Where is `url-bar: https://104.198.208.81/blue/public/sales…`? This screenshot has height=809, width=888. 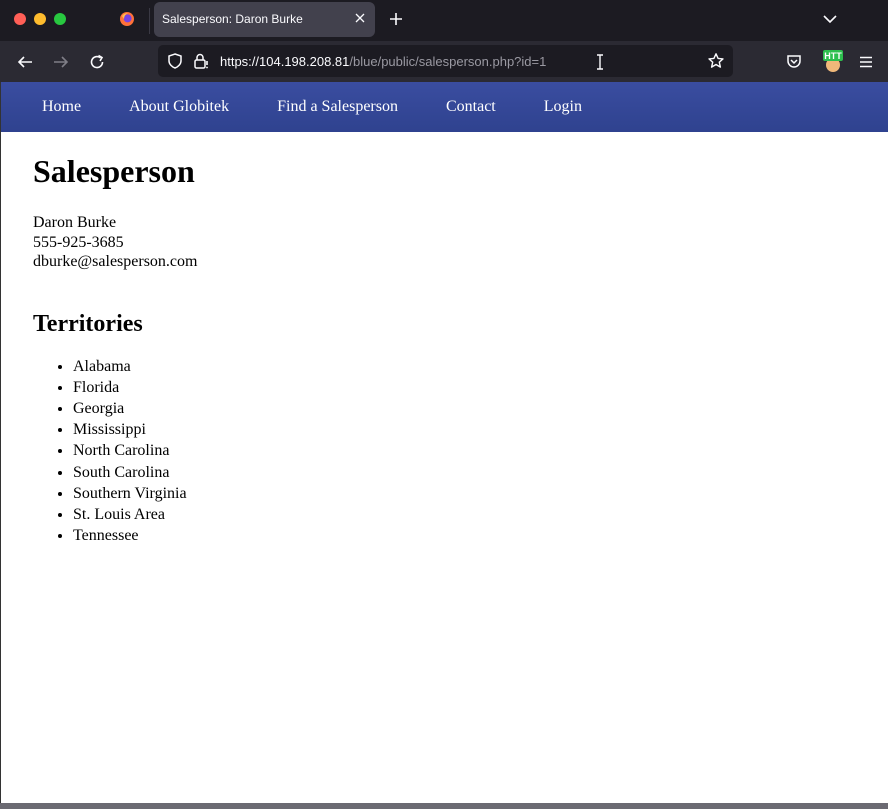
url-bar: https://104.198.208.81/blue/public/sales… is located at coordinates (445, 61).